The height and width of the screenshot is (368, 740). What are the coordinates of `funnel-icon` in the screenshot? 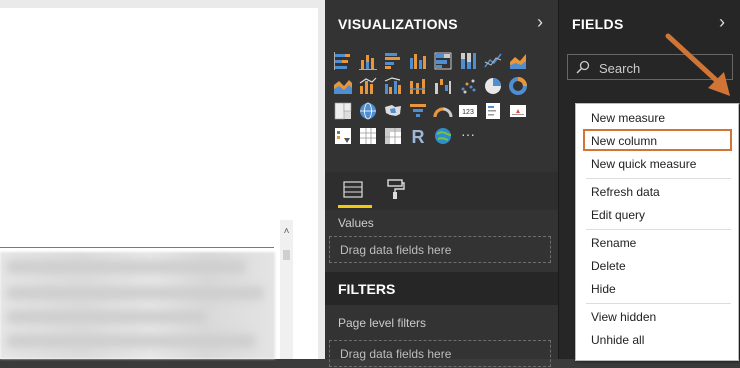 It's located at (418, 111).